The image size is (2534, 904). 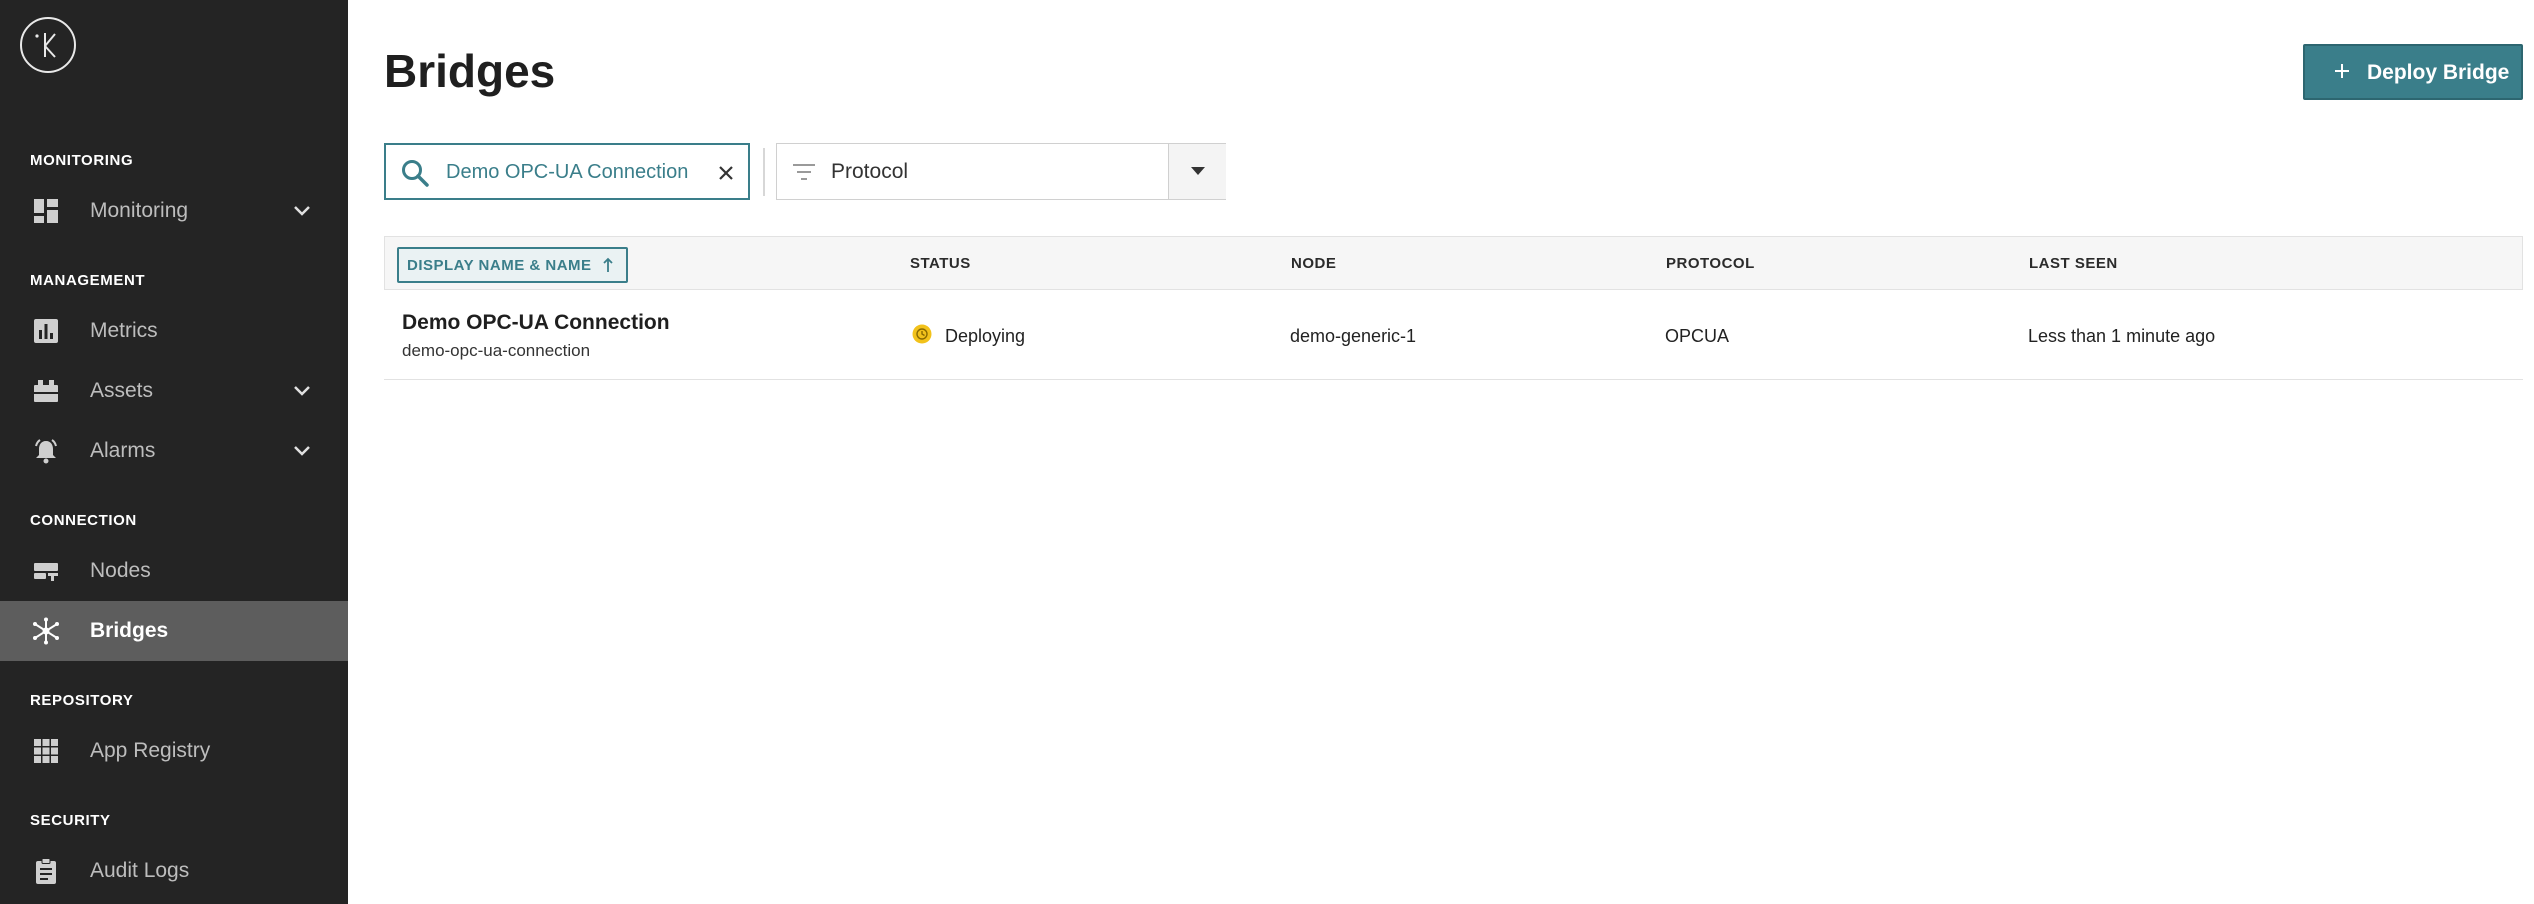 I want to click on section-title-repository: REPOSITORY, so click(x=82, y=700).